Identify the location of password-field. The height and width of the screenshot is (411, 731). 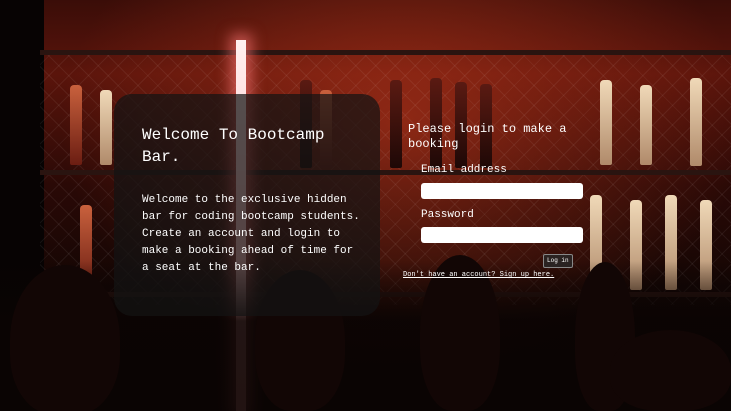
(502, 235).